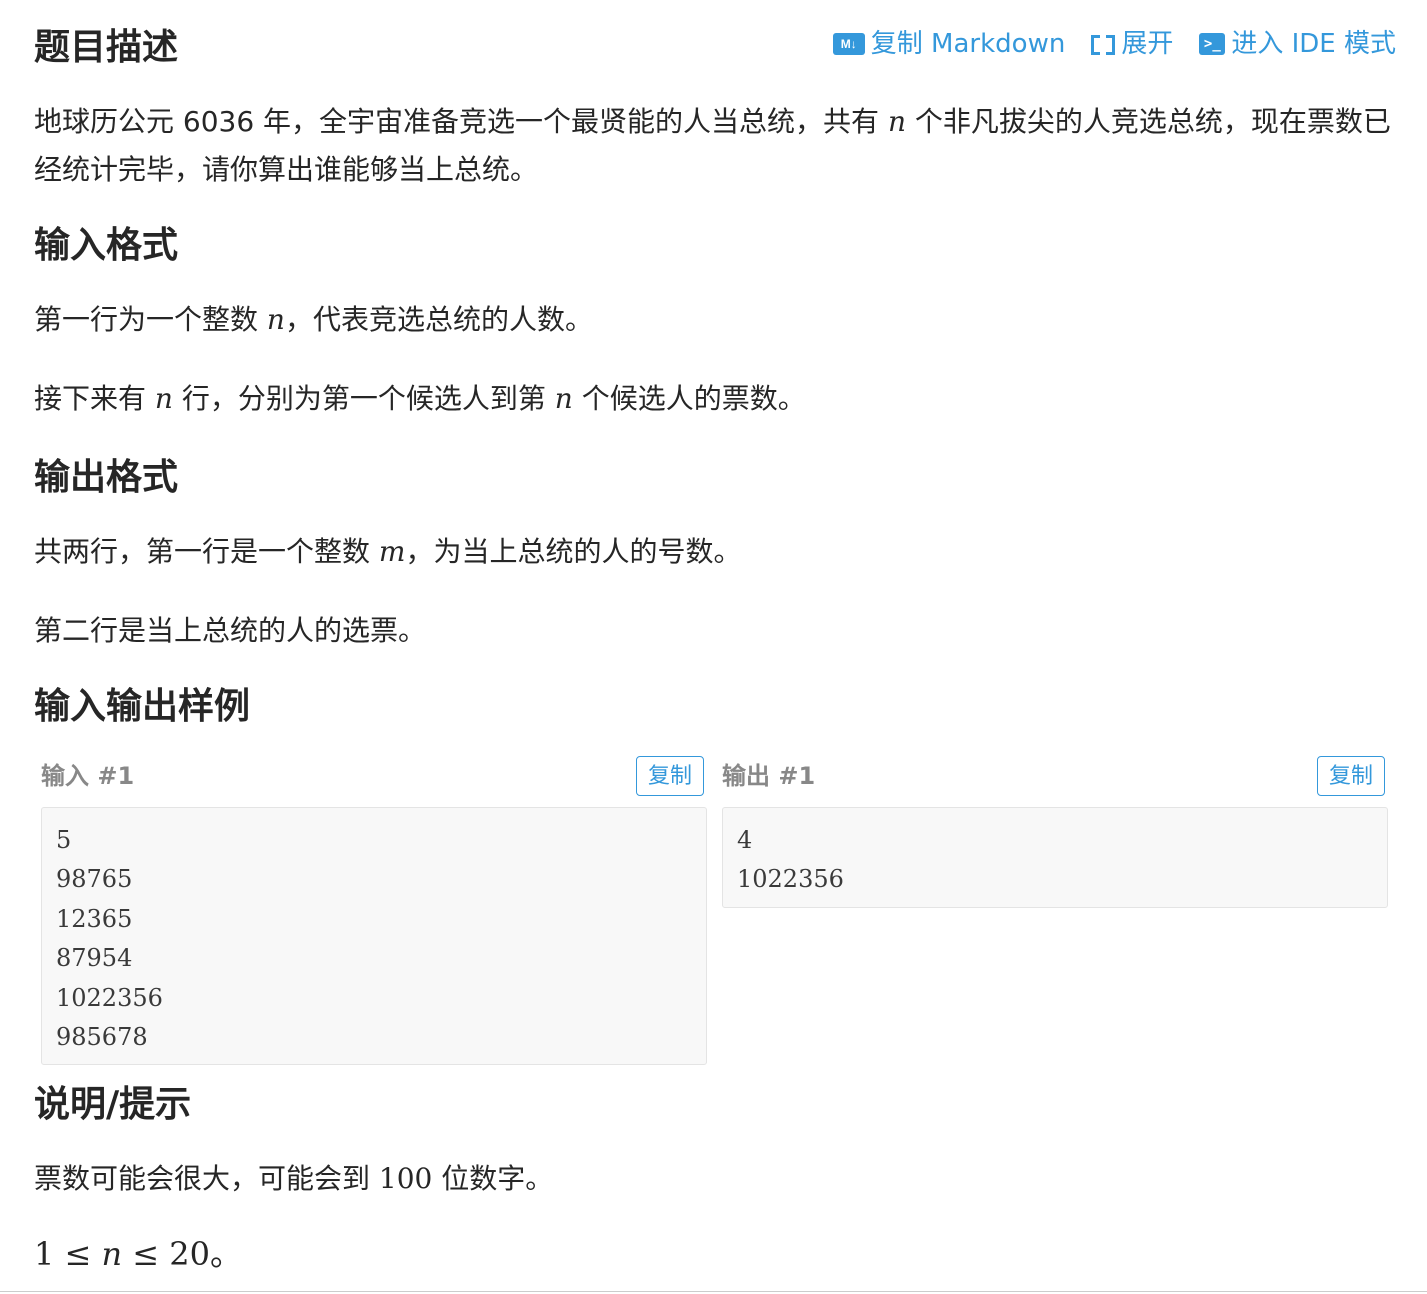 The image size is (1427, 1294). I want to click on expand-link: 展开, so click(1132, 44).